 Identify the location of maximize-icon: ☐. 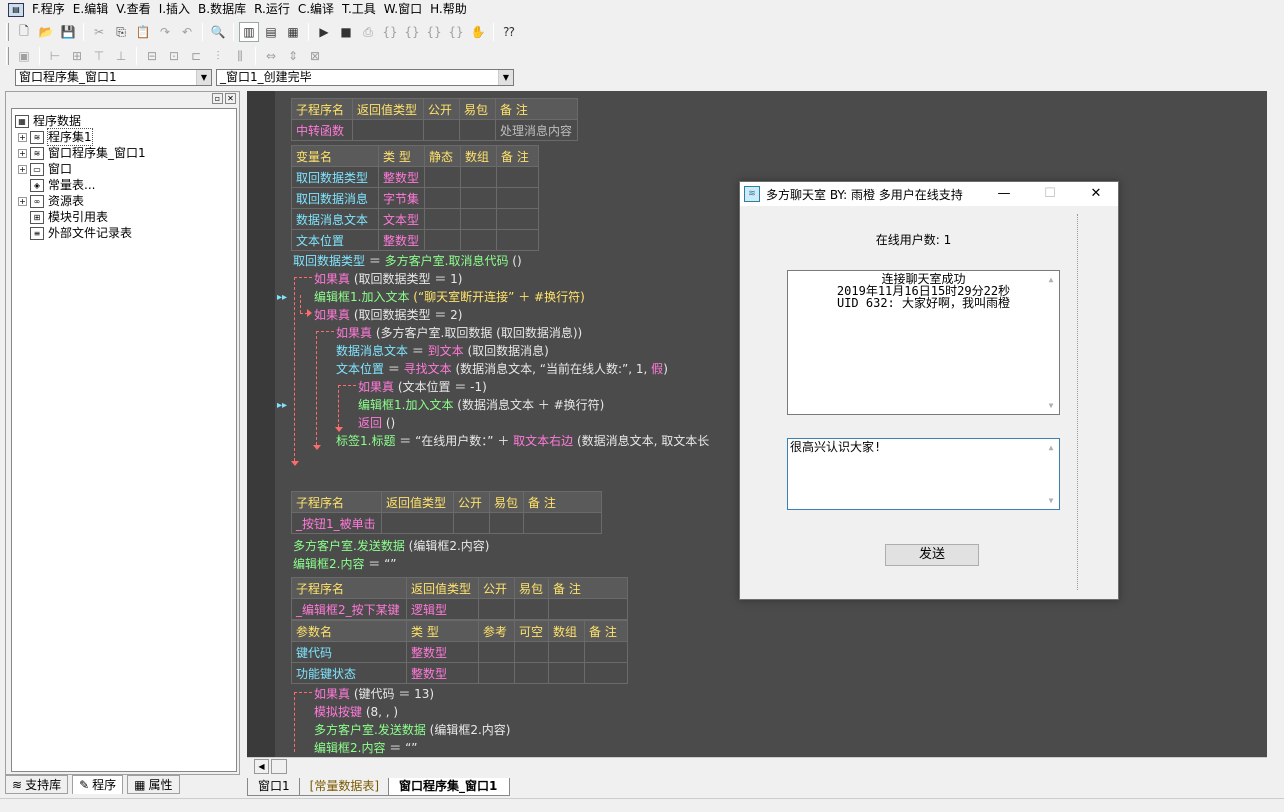
(1050, 194).